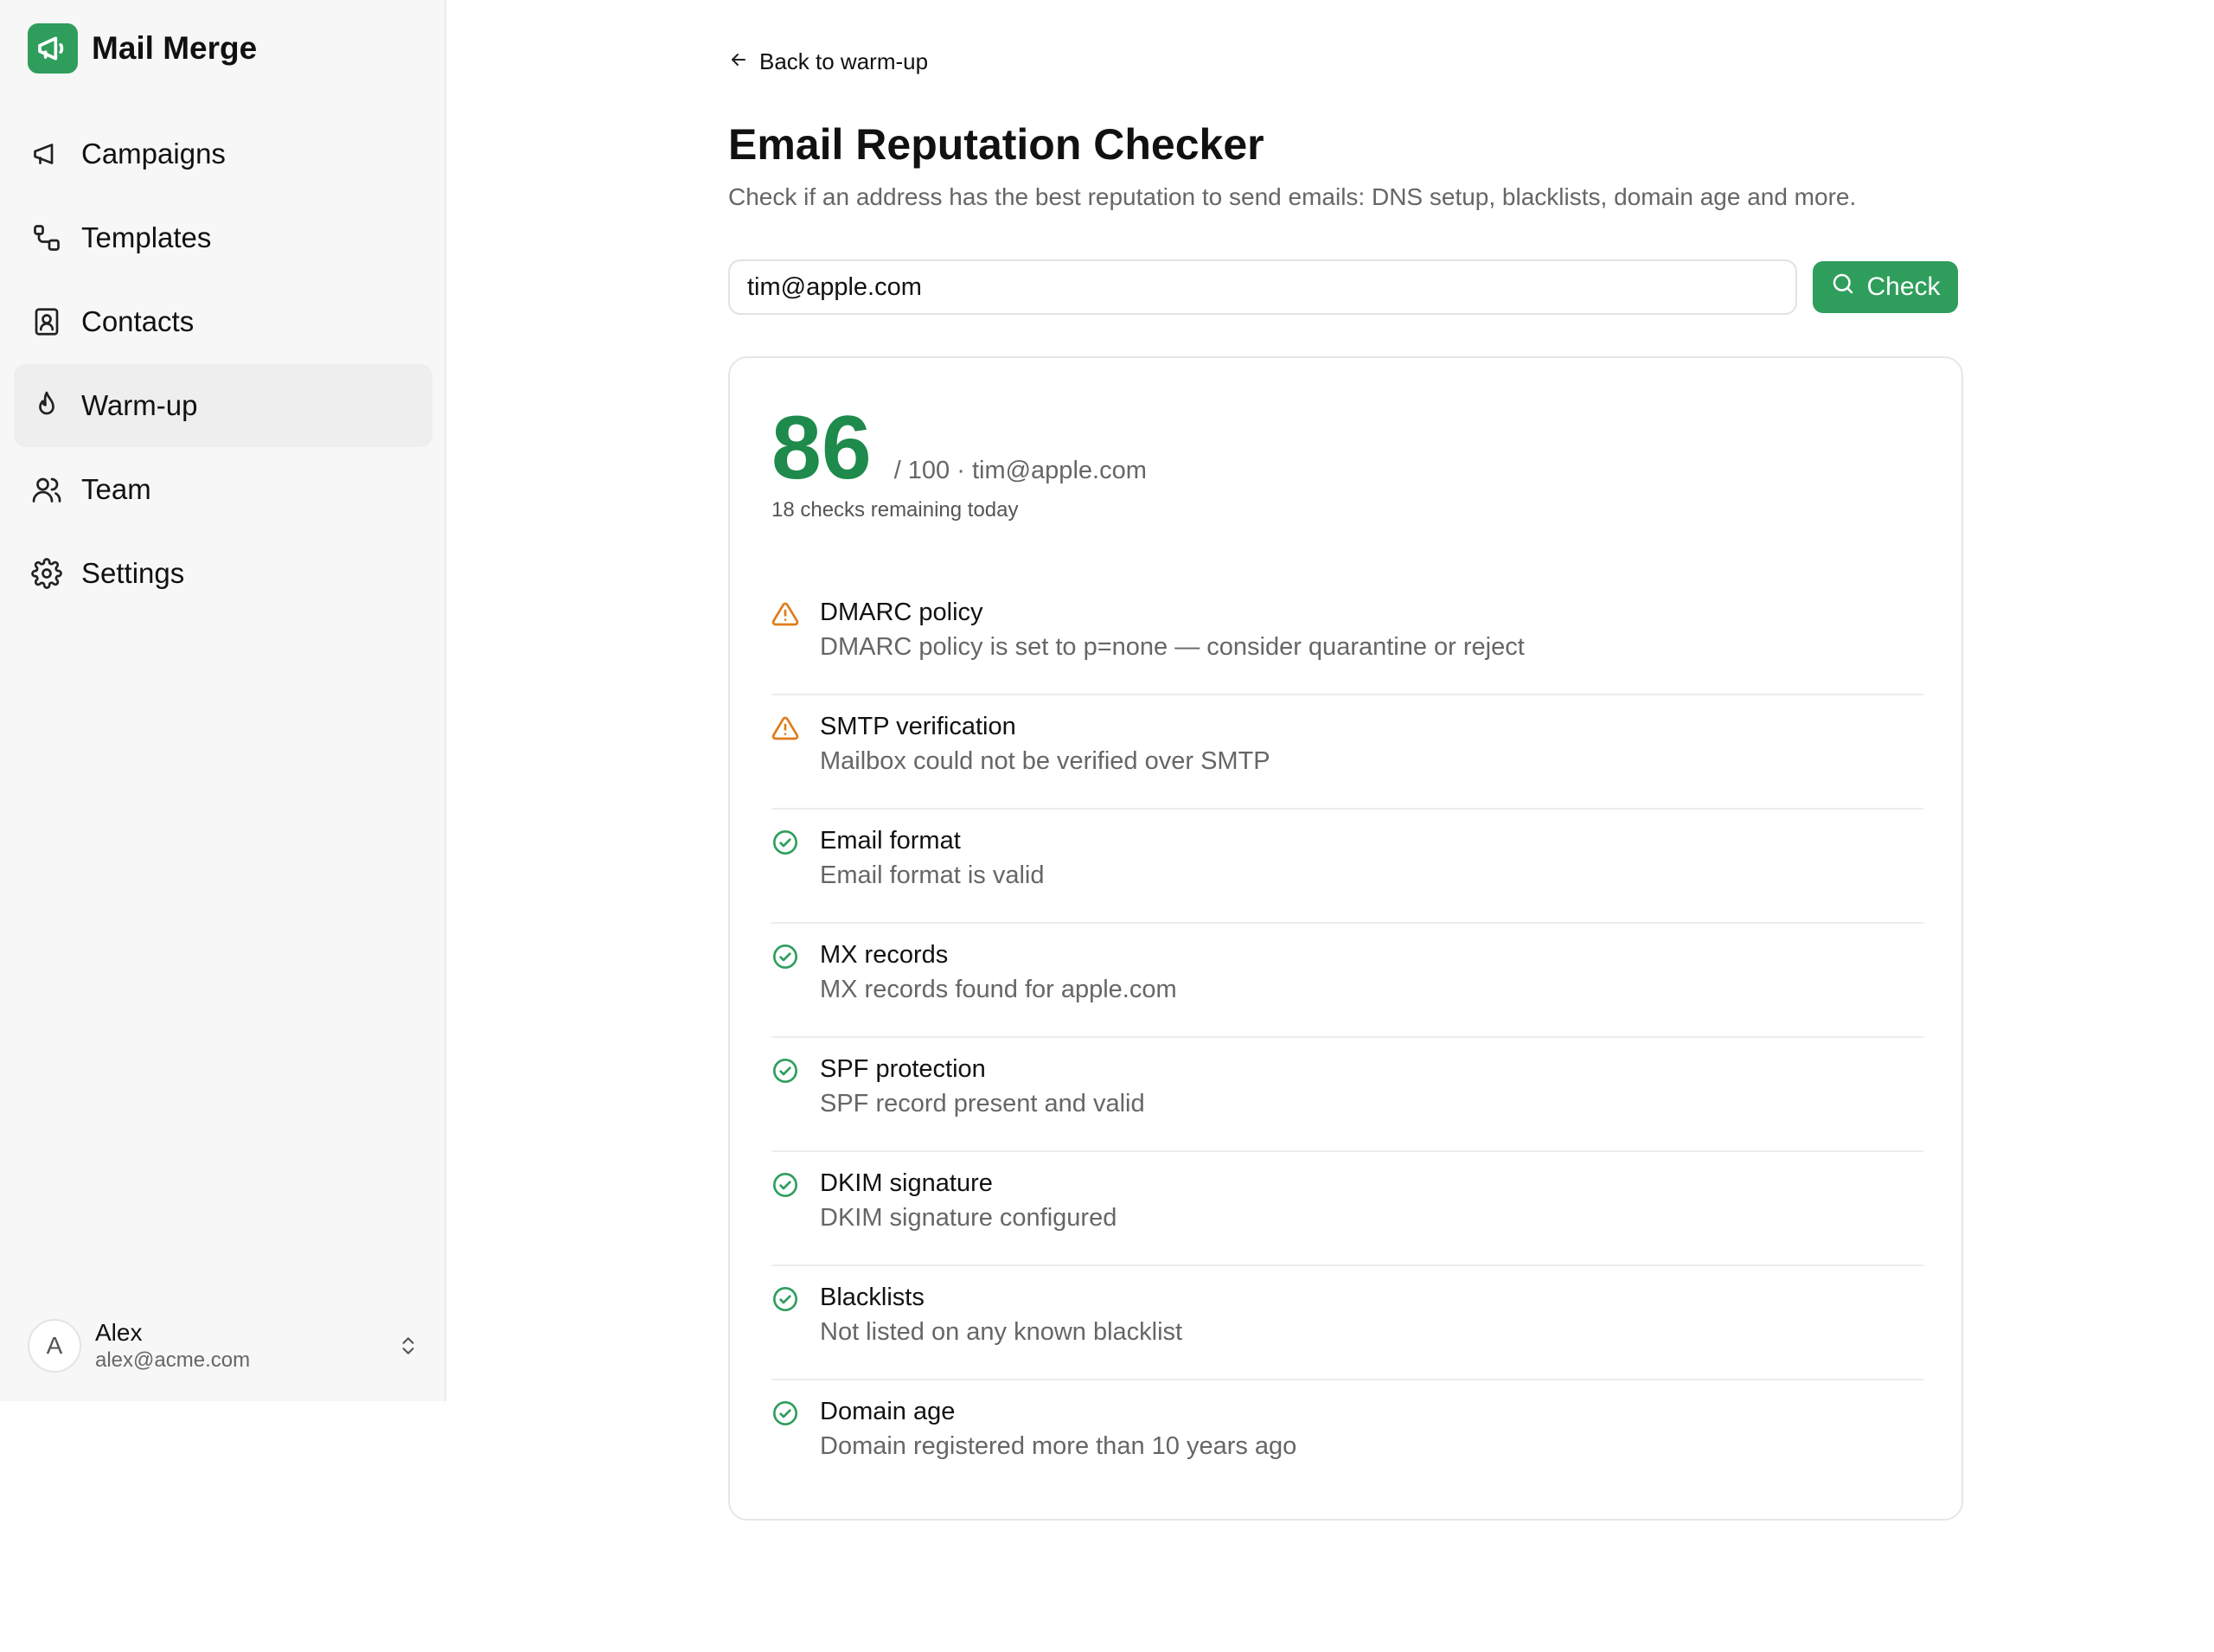 This screenshot has width=2214, height=1652. Describe the element at coordinates (872, 1297) in the screenshot. I see `check-name: Blacklists` at that location.